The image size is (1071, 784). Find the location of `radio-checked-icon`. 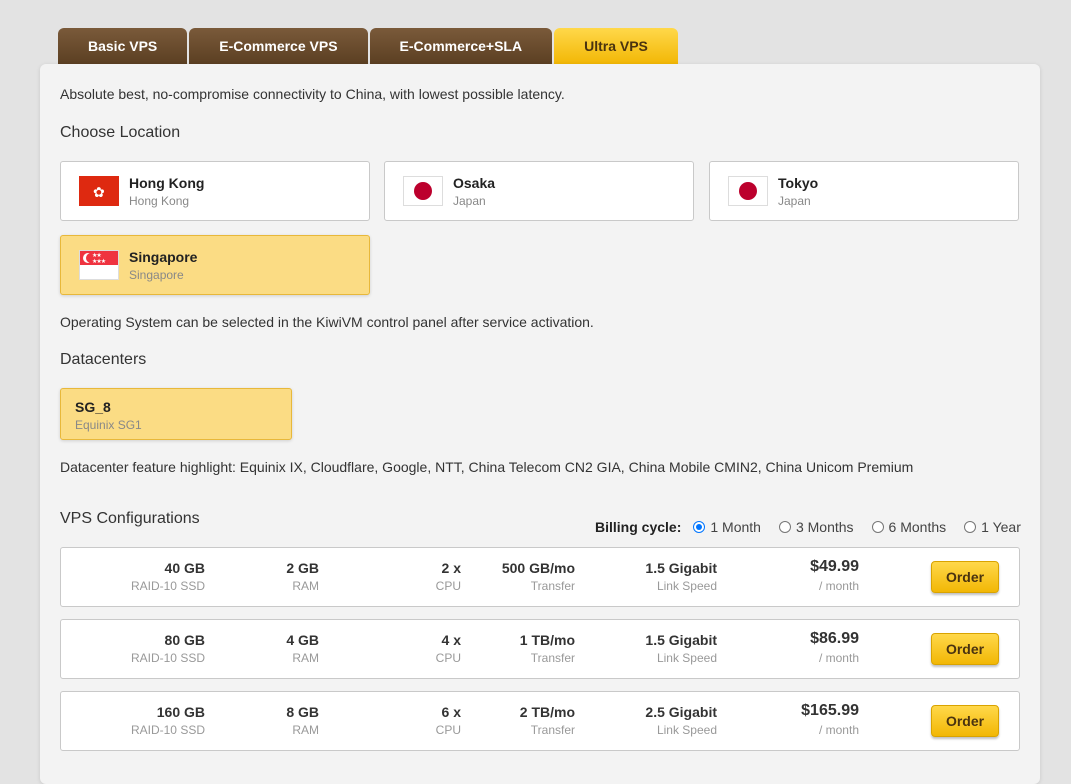

radio-checked-icon is located at coordinates (699, 527).